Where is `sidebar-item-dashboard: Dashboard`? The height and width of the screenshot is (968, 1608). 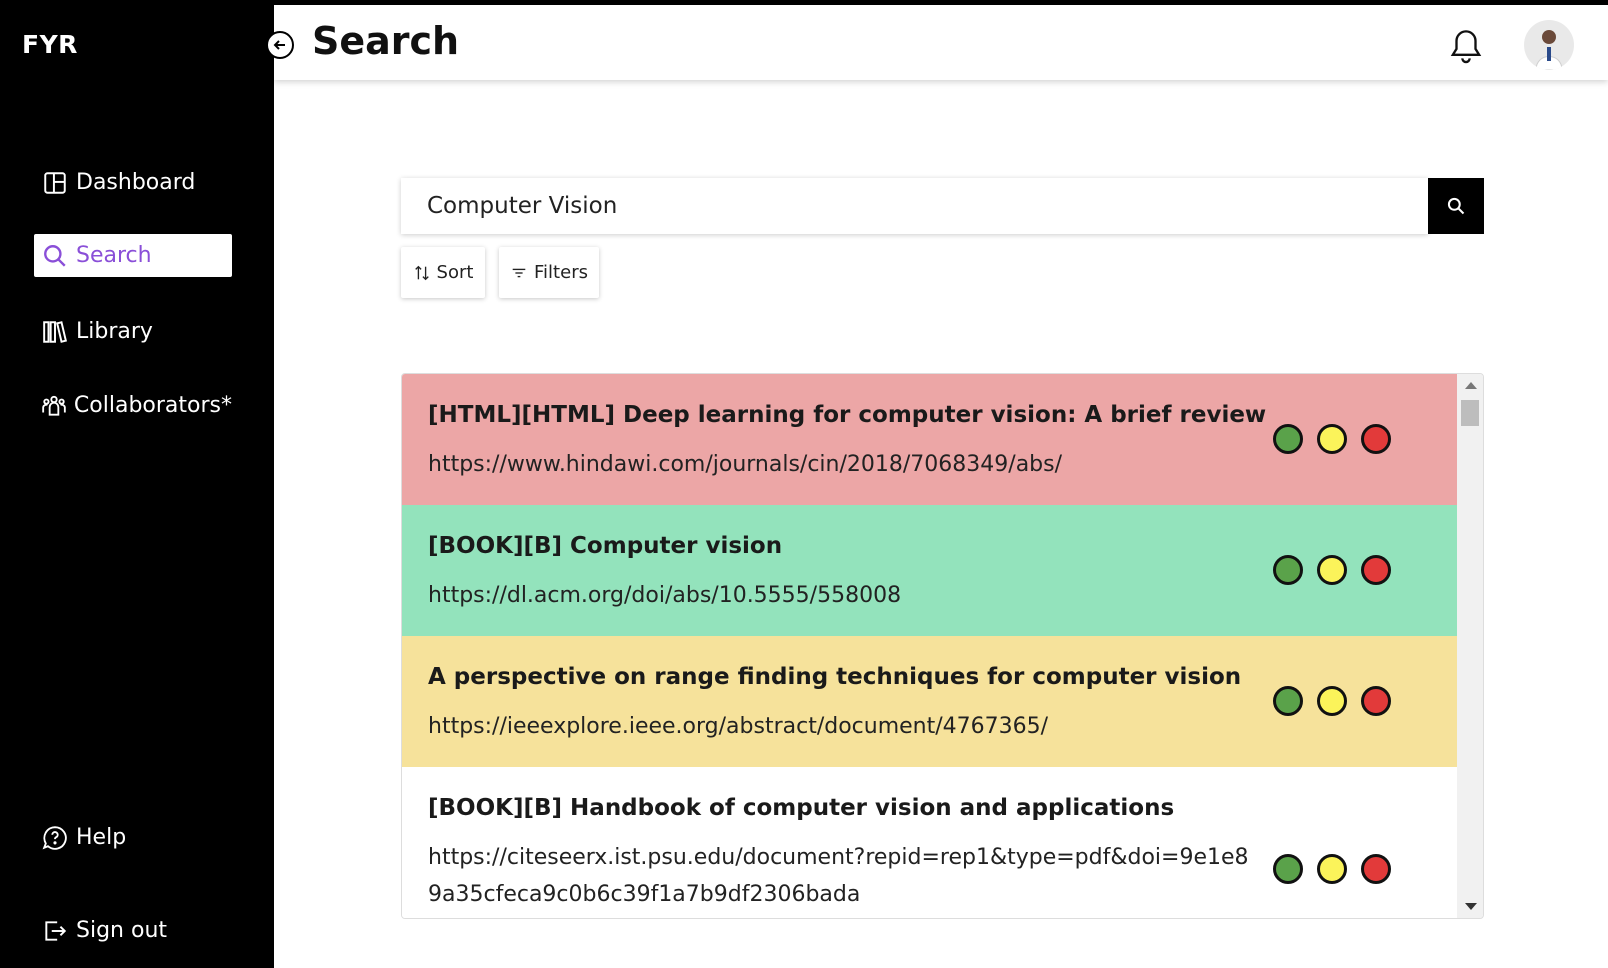 sidebar-item-dashboard: Dashboard is located at coordinates (133, 182).